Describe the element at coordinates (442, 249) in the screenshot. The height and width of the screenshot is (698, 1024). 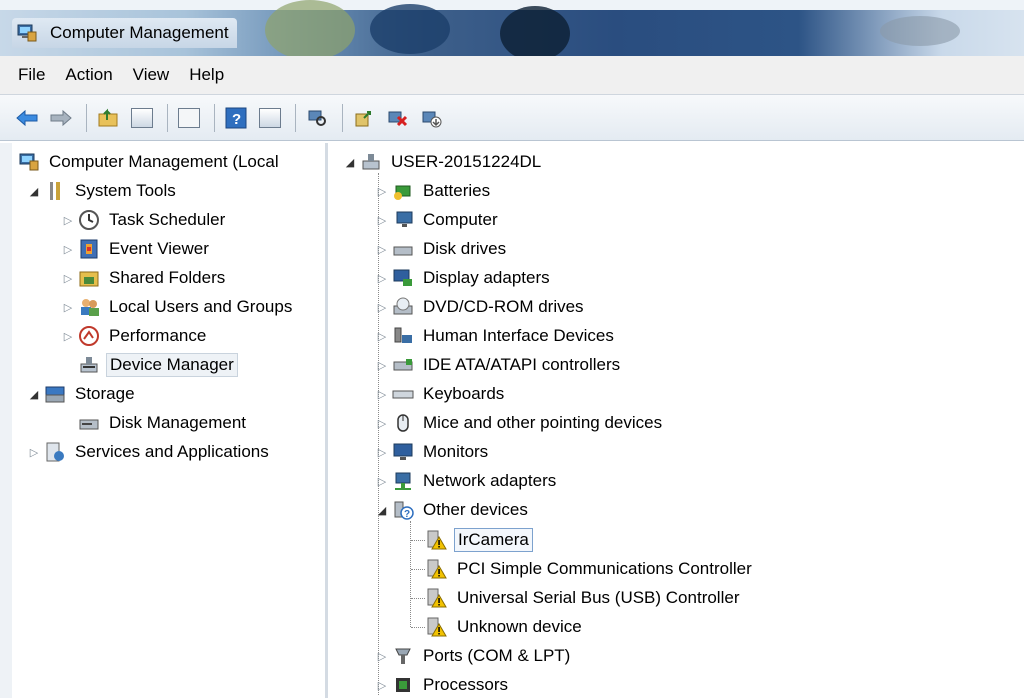
I see `device-category-disk-drives: ▷ Disk drives` at that location.